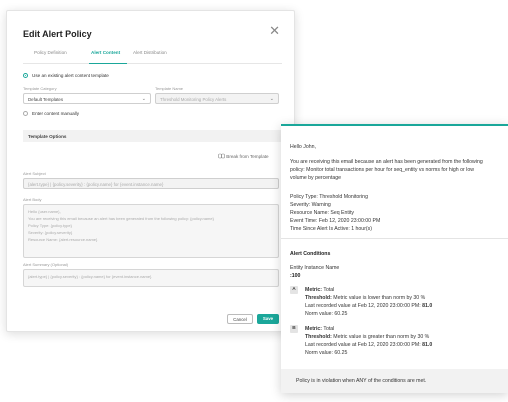  What do you see at coordinates (105, 52) in the screenshot?
I see `tab-alert-content: Alert Content` at bounding box center [105, 52].